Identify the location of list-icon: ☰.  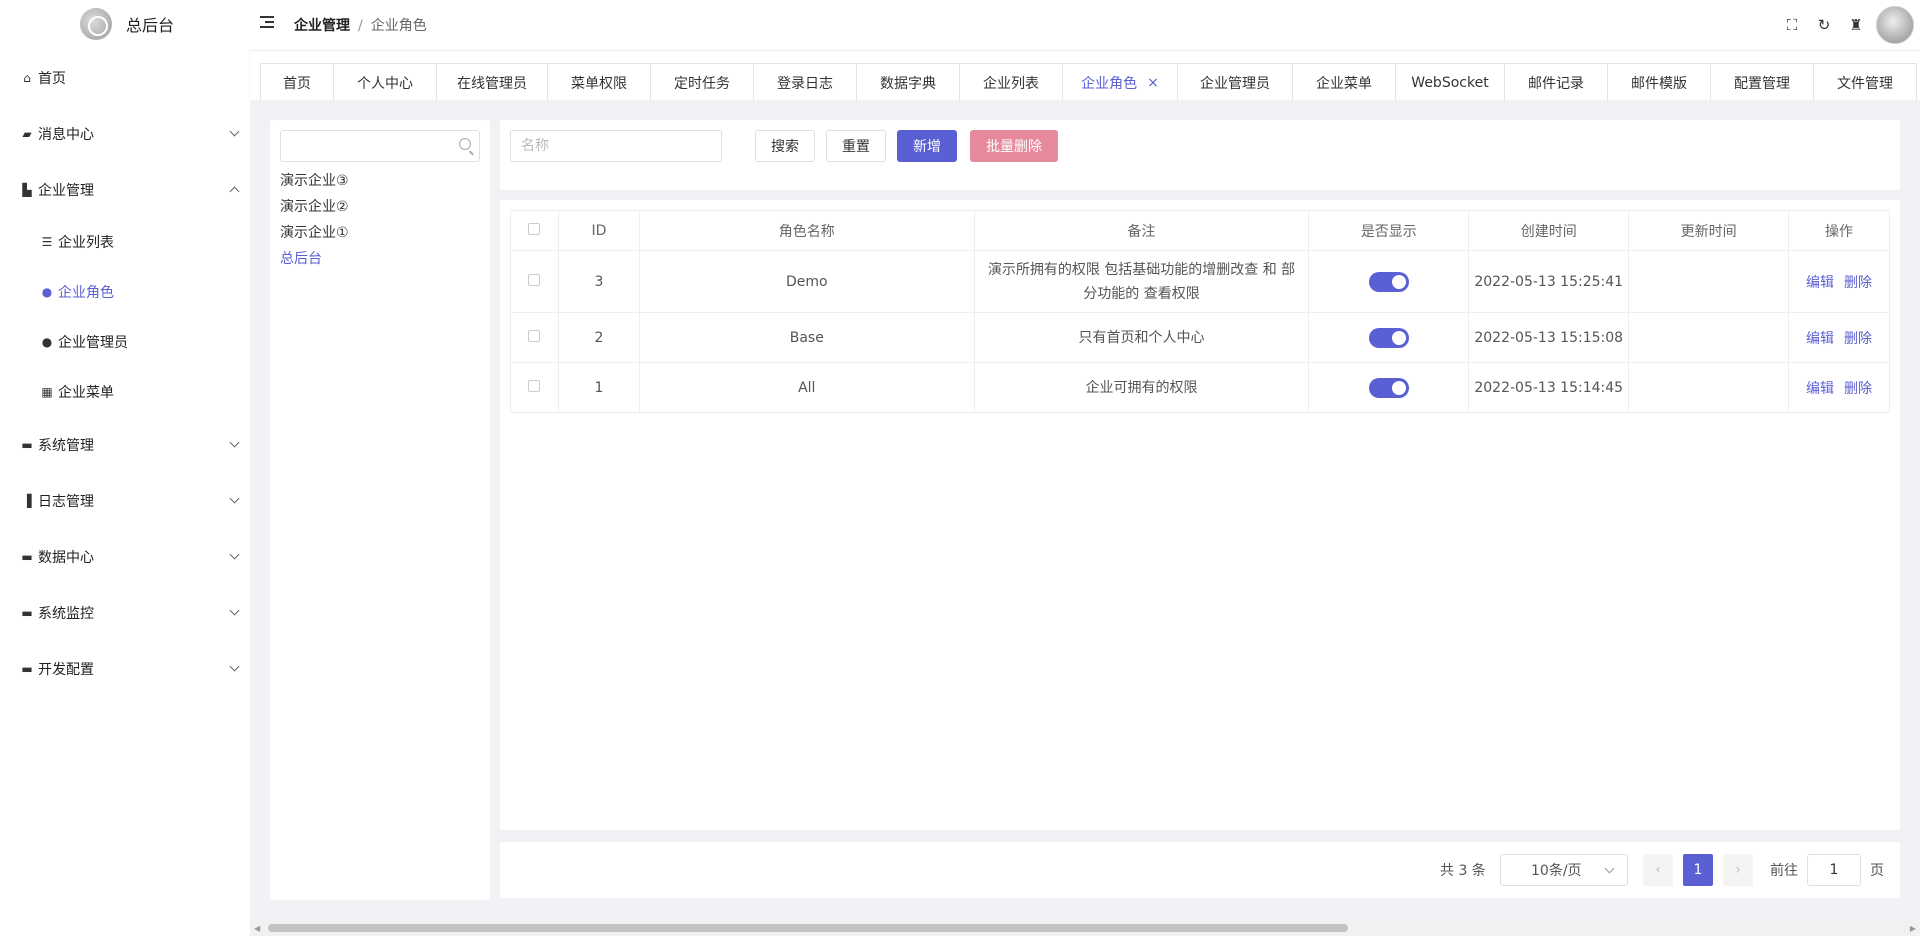
(47, 242).